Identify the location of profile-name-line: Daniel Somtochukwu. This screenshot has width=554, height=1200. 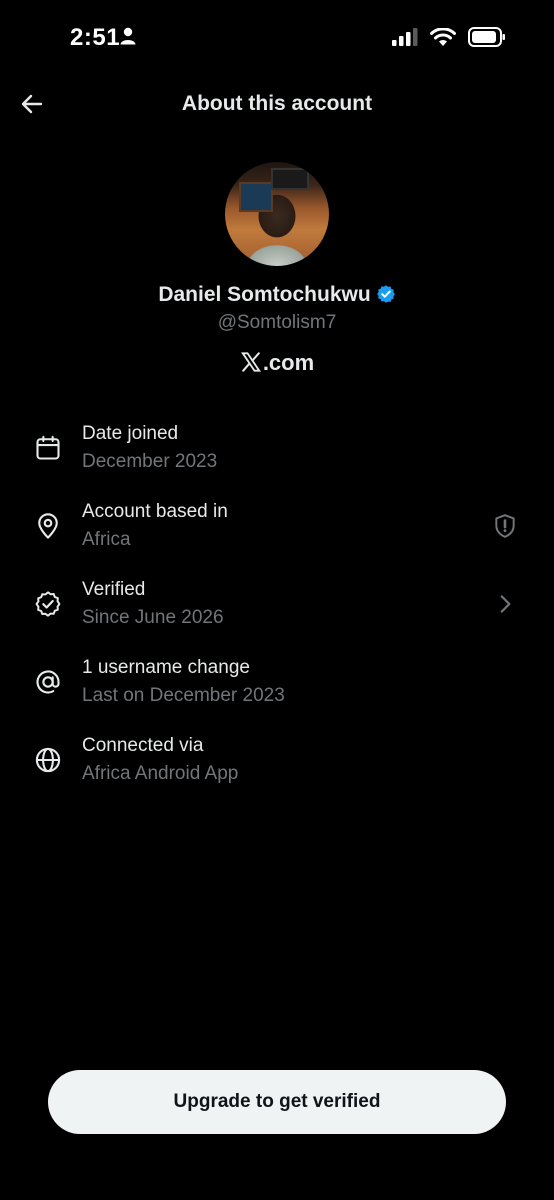
(277, 296).